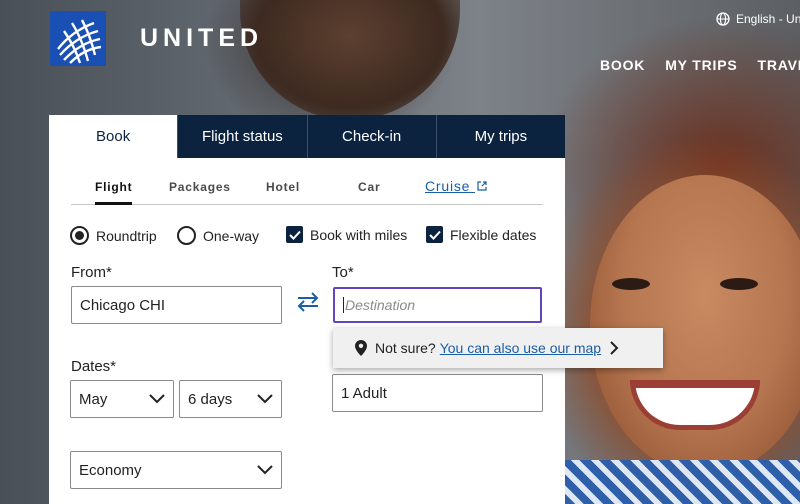  What do you see at coordinates (126, 235) in the screenshot?
I see `roundtrip-label: Roundtrip` at bounding box center [126, 235].